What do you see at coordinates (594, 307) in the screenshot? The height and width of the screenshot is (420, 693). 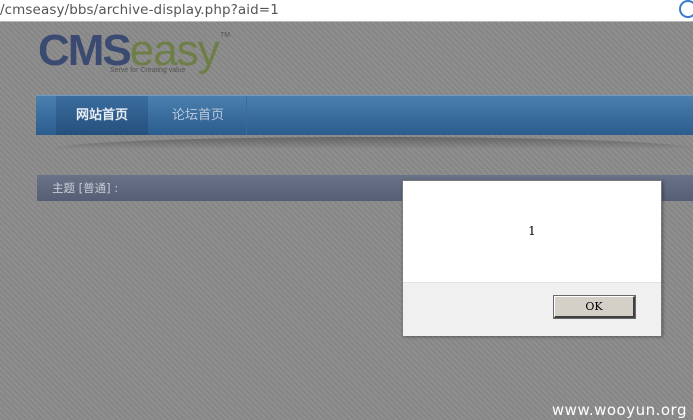 I see `ok-button: OK` at bounding box center [594, 307].